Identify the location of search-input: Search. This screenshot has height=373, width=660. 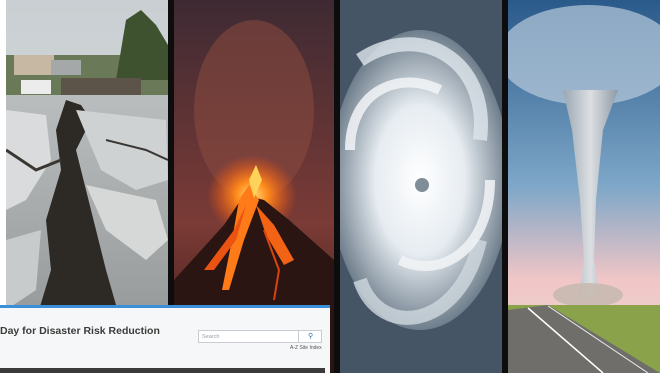
(248, 336).